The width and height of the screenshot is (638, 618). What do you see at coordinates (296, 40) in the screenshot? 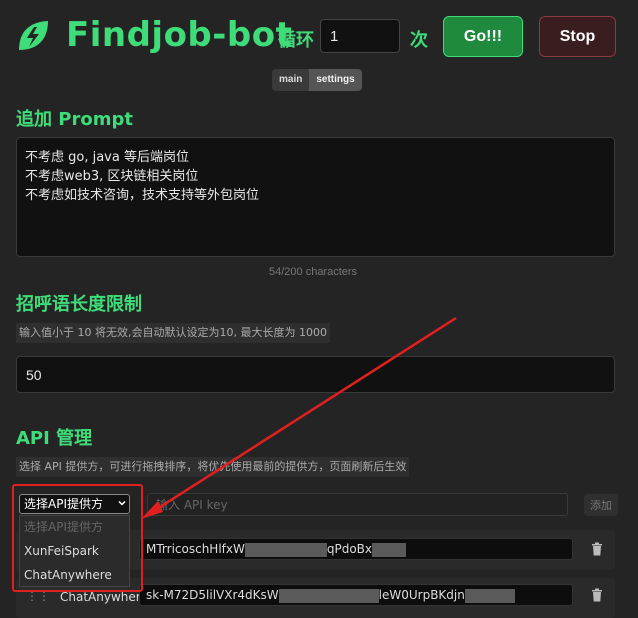
I see `loop-label: 循环` at bounding box center [296, 40].